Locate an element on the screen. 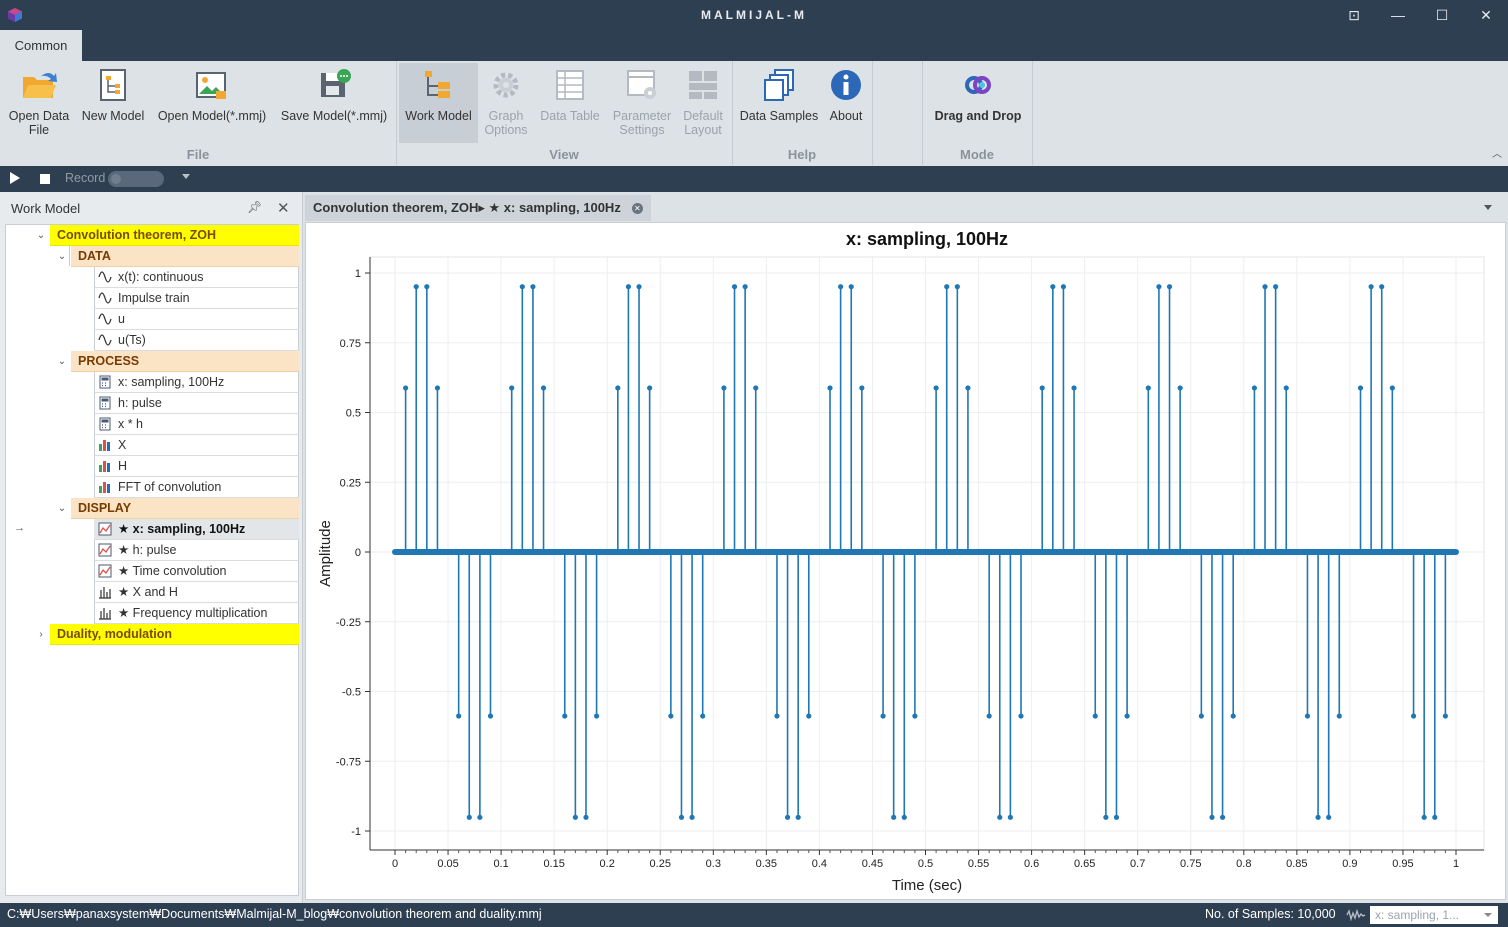 This screenshot has width=1508, height=927. tree-group-convolution-label: Convolution theorem, ZOH is located at coordinates (174, 235).